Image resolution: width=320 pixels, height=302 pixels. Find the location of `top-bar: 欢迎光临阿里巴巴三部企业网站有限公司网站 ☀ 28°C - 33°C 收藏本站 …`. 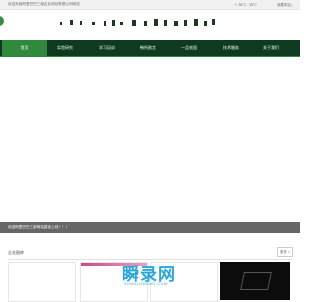

top-bar: 欢迎光临阿里巴巴三部企业网站有限公司网站 ☀ 28°C - 33°C 收藏本站 … is located at coordinates (150, 5).